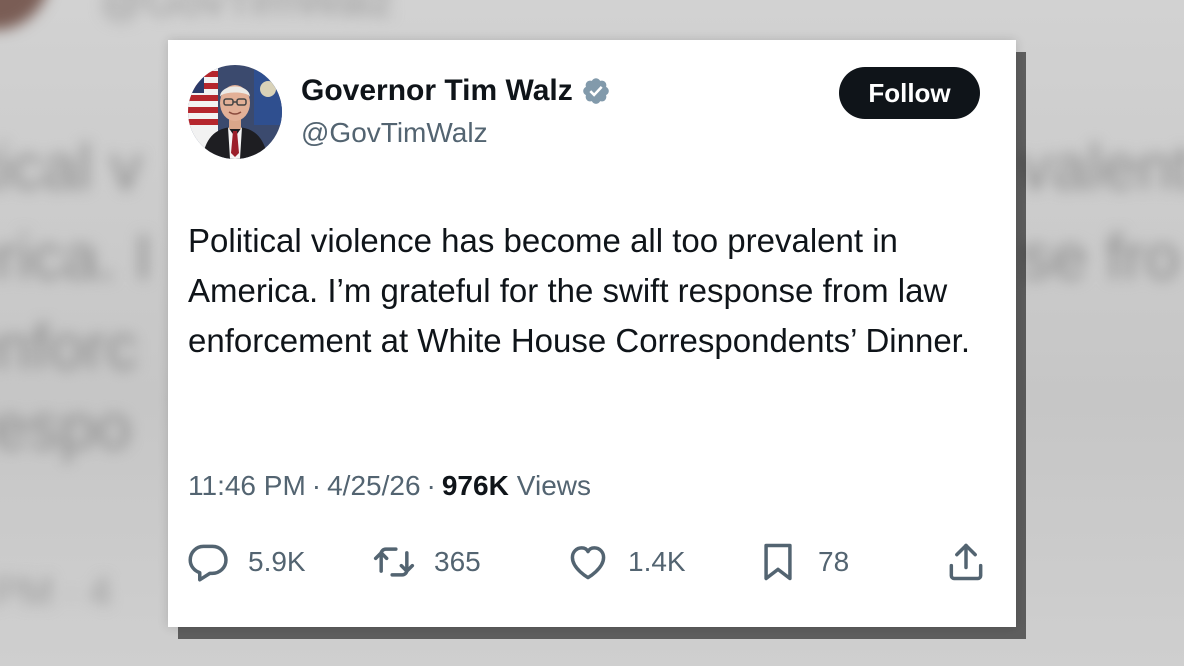 The image size is (1184, 666). I want to click on background-handle: @GovTimWalz, so click(247, 12).